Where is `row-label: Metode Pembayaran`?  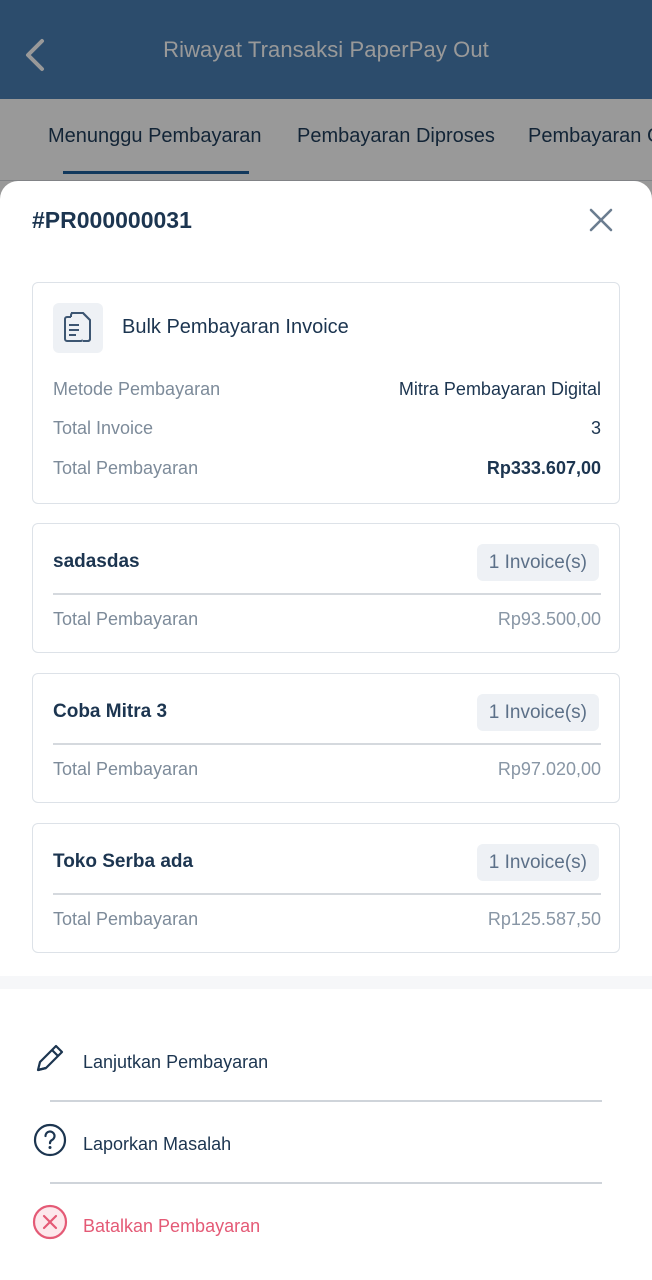 row-label: Metode Pembayaran is located at coordinates (137, 389).